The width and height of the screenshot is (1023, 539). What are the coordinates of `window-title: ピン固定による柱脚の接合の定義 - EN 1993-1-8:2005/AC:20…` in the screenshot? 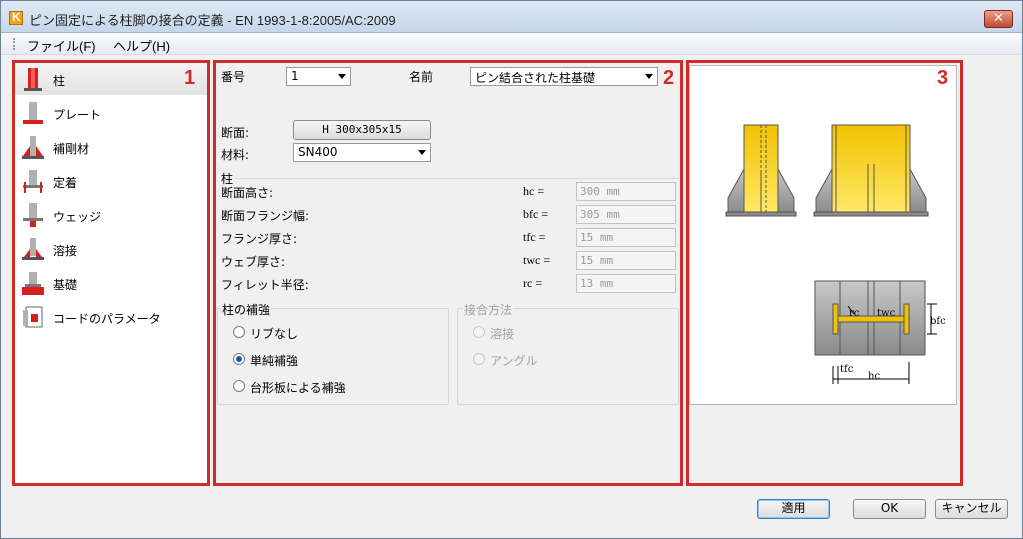 It's located at (212, 20).